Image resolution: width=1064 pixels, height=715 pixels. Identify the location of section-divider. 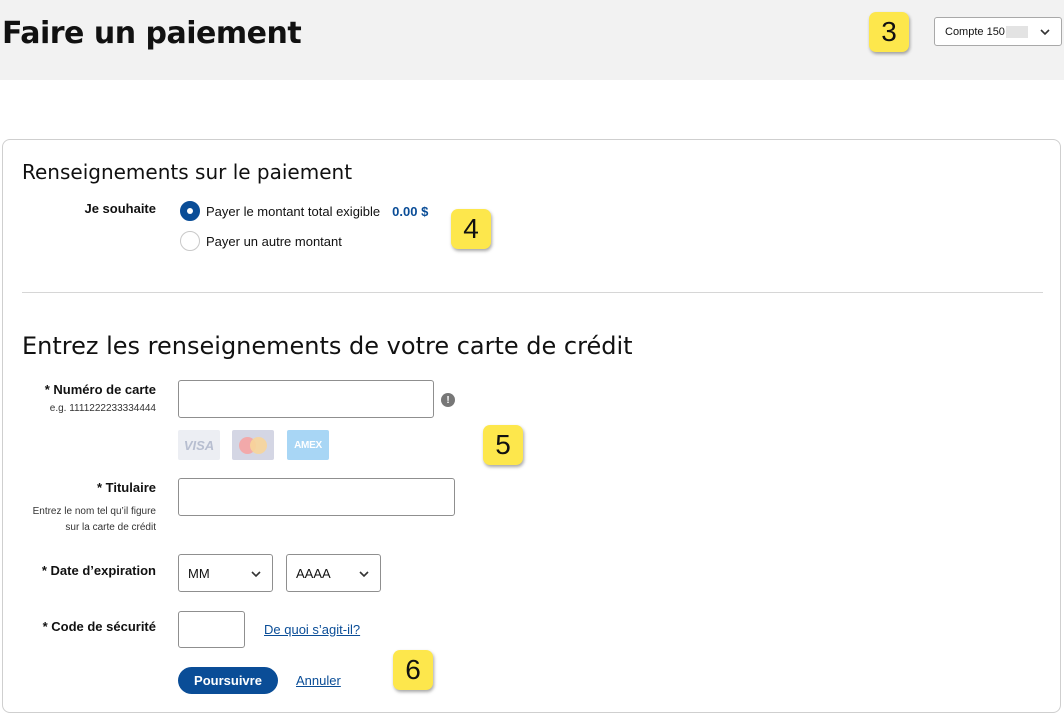
(532, 292).